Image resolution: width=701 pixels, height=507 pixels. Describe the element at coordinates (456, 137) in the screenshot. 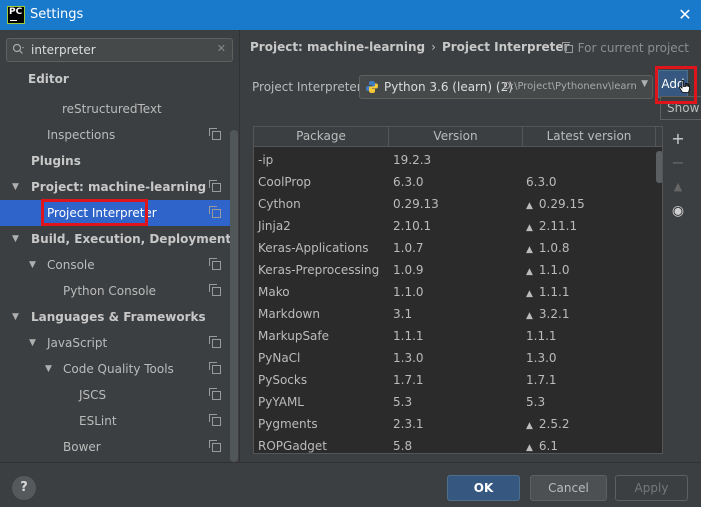

I see `column-header-version: Version` at that location.